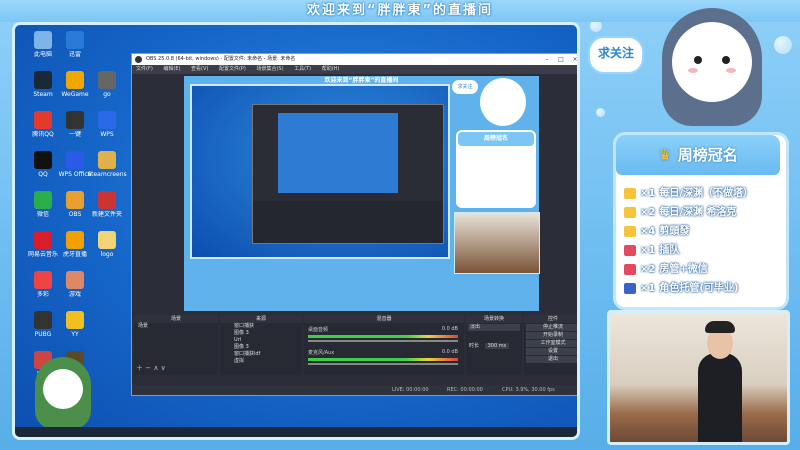 The image size is (800, 450). Describe the element at coordinates (107, 249) in the screenshot. I see `desktop-icon: logo` at that location.